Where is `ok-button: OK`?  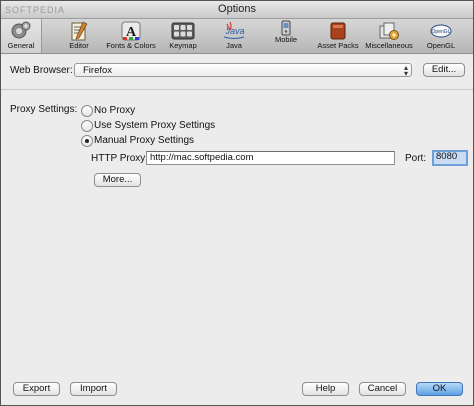 ok-button: OK is located at coordinates (439, 389).